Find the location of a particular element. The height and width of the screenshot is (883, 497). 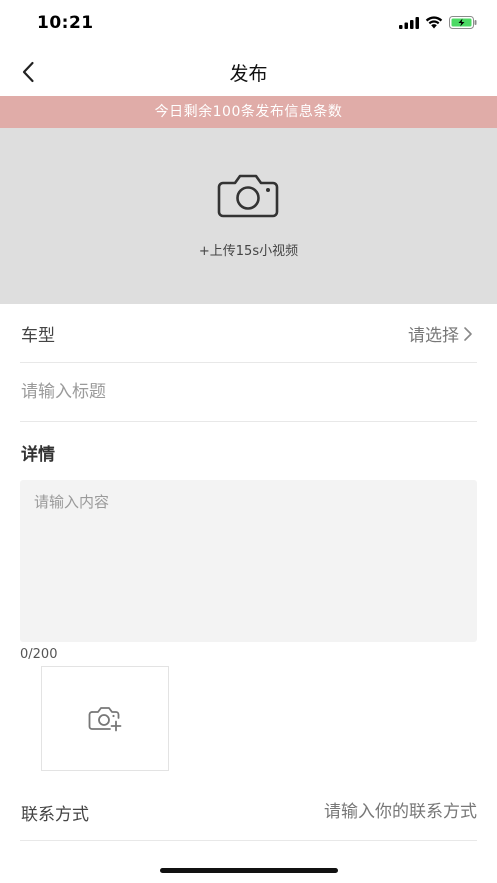

upload-image-button is located at coordinates (105, 718).